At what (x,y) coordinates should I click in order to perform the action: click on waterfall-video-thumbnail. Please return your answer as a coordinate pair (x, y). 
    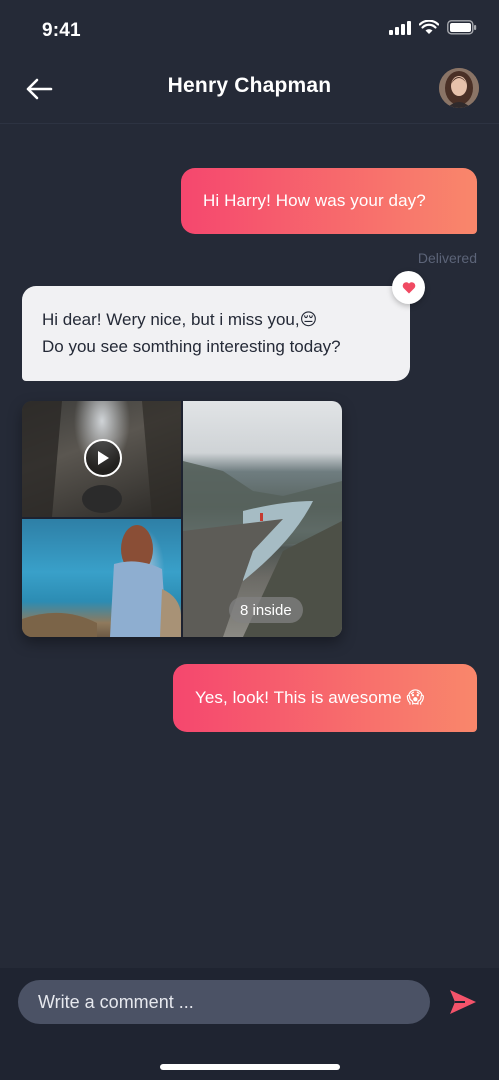
    Looking at the image, I should click on (101, 459).